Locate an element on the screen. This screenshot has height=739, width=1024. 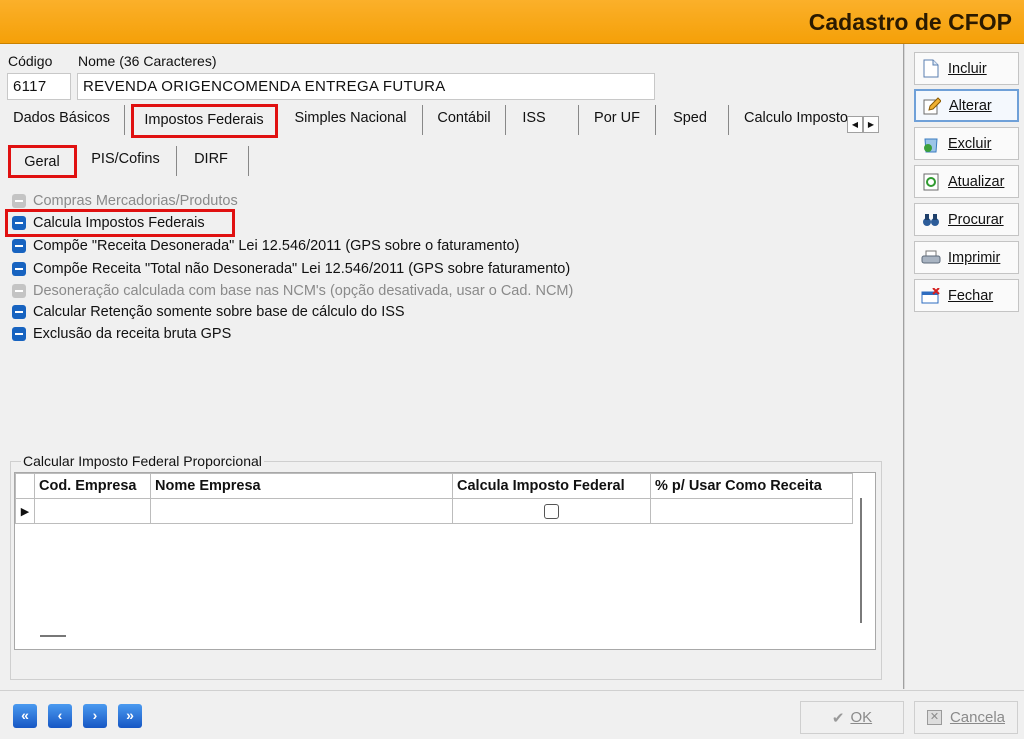
option-compras-mercadorias: Compras Mercadorias/Produtos is located at coordinates (125, 201).